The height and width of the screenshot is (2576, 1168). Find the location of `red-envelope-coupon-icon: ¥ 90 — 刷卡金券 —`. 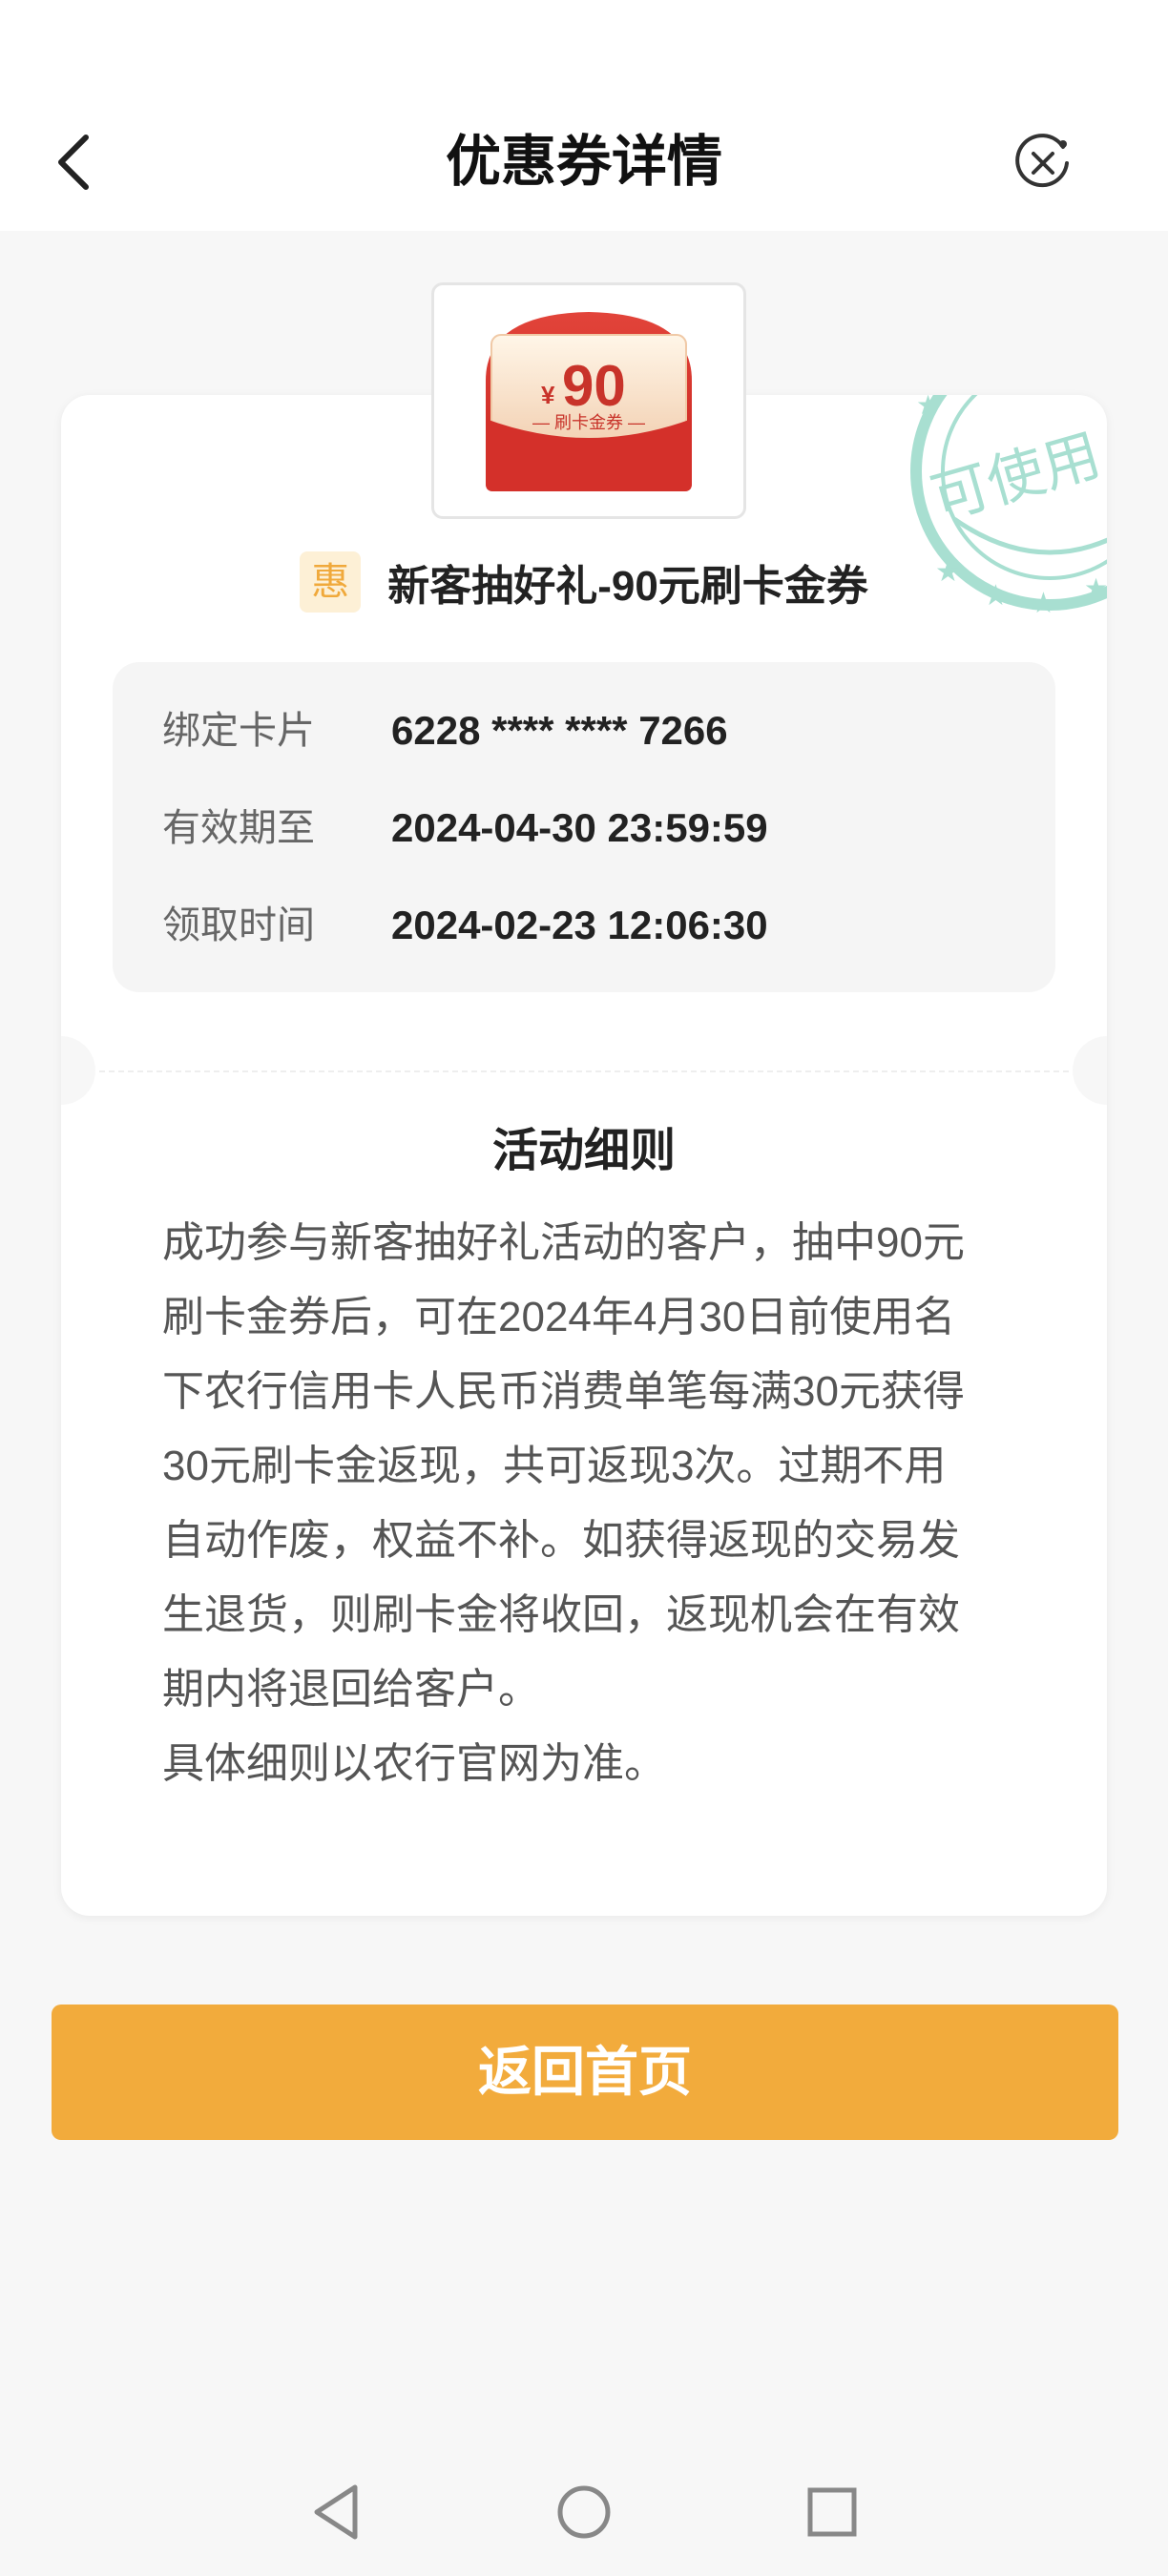

red-envelope-coupon-icon: ¥ 90 — 刷卡金券 — is located at coordinates (589, 401).